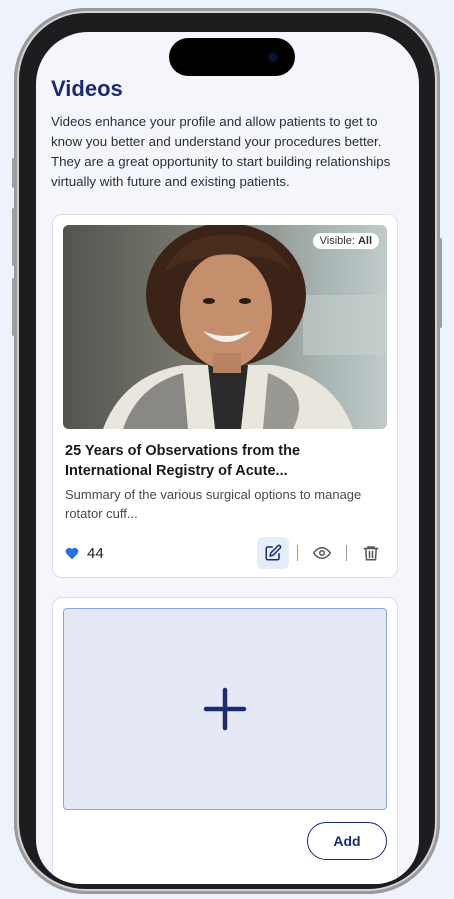 This screenshot has height=899, width=454. What do you see at coordinates (87, 88) in the screenshot?
I see `page-title: Videos` at bounding box center [87, 88].